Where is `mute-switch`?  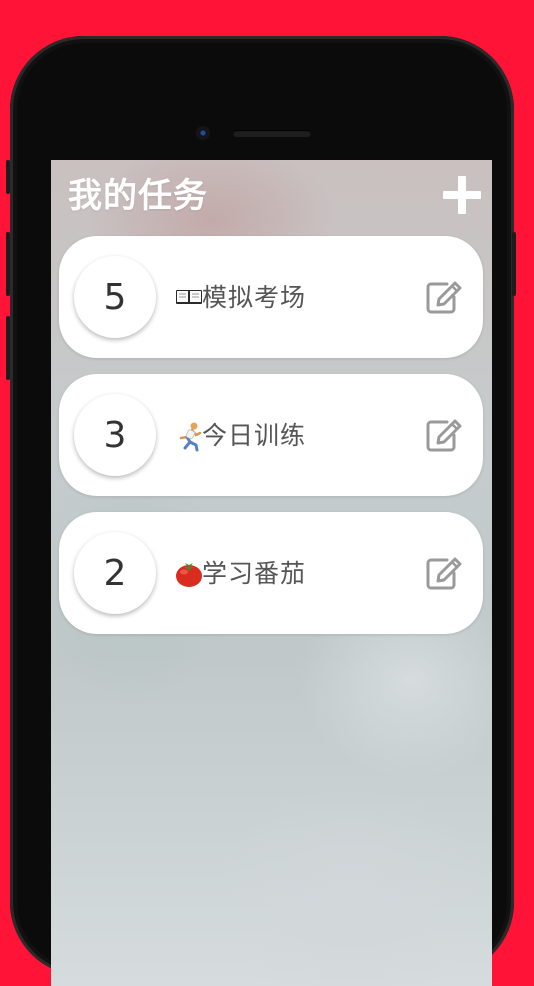 mute-switch is located at coordinates (8, 177).